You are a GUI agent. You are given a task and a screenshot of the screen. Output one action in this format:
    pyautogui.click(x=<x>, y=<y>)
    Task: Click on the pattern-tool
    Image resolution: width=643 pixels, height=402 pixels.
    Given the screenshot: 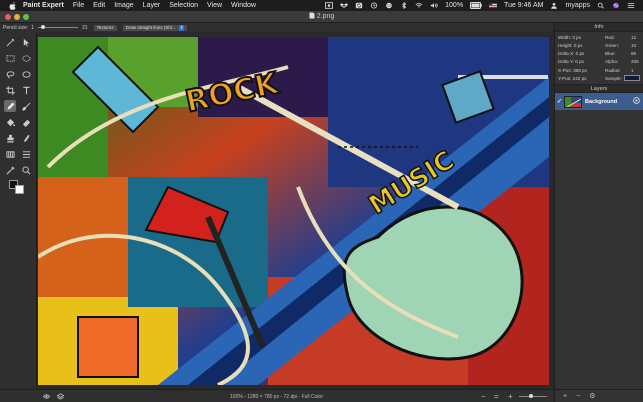 What is the action you would take?
    pyautogui.click(x=26, y=154)
    